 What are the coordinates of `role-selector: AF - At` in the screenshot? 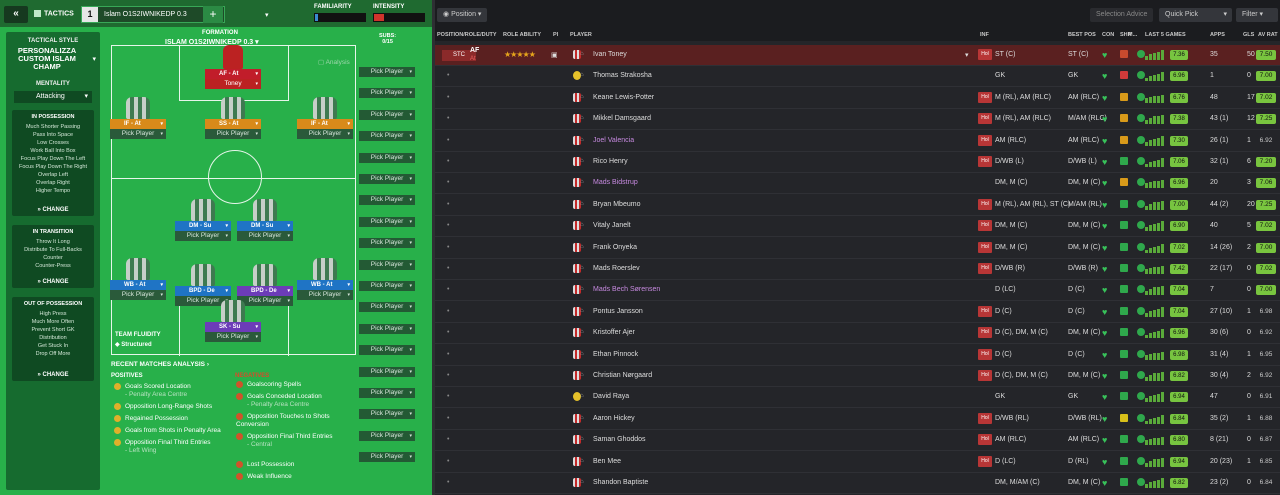 It's located at (233, 74).